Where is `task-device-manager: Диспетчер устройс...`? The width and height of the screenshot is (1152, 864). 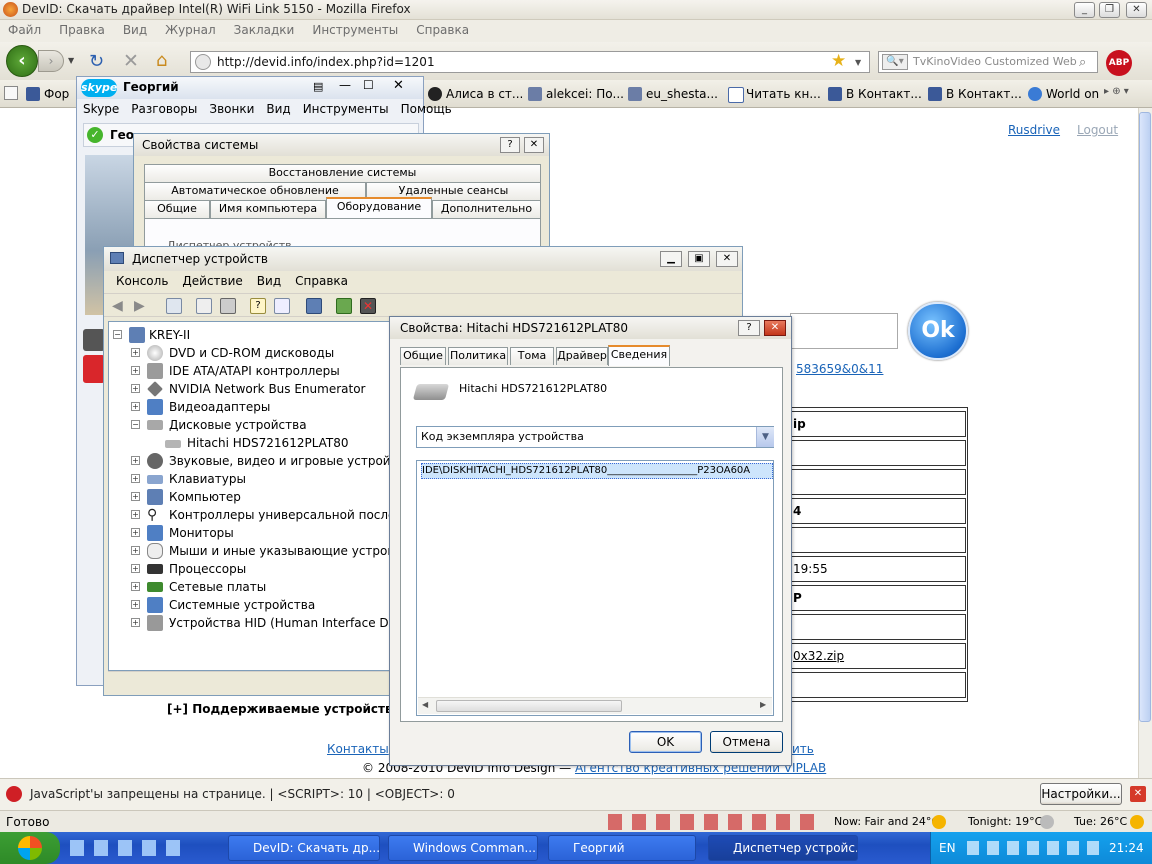
task-device-manager: Диспетчер устройс... is located at coordinates (783, 848).